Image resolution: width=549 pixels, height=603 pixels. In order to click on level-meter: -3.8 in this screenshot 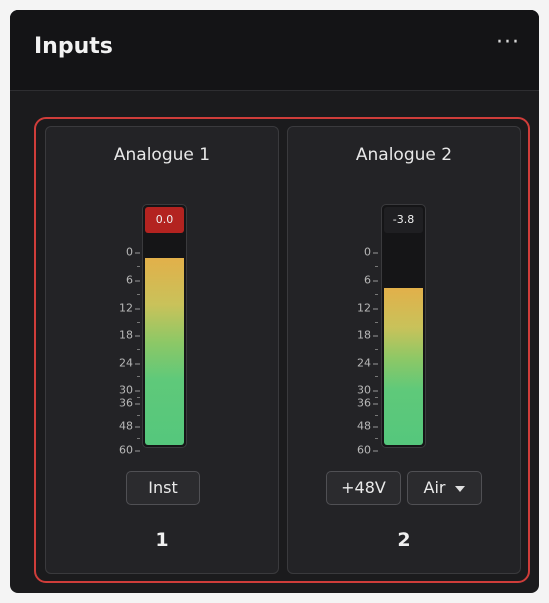, I will do `click(403, 326)`.